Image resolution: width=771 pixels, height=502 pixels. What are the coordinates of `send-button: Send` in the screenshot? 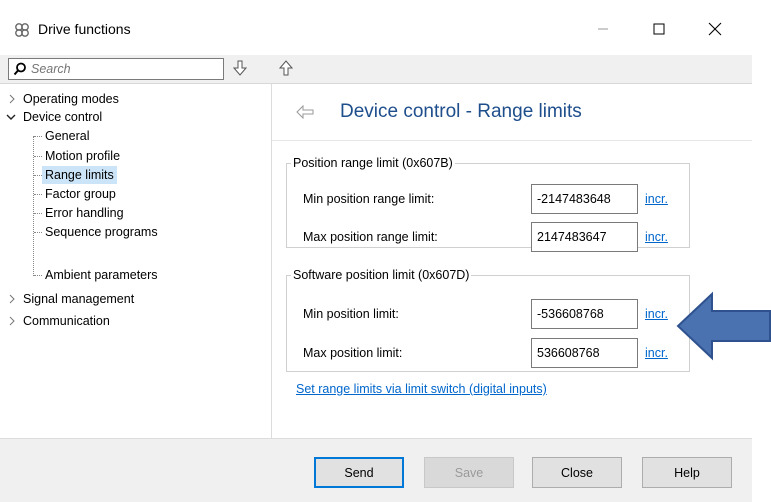 It's located at (359, 472).